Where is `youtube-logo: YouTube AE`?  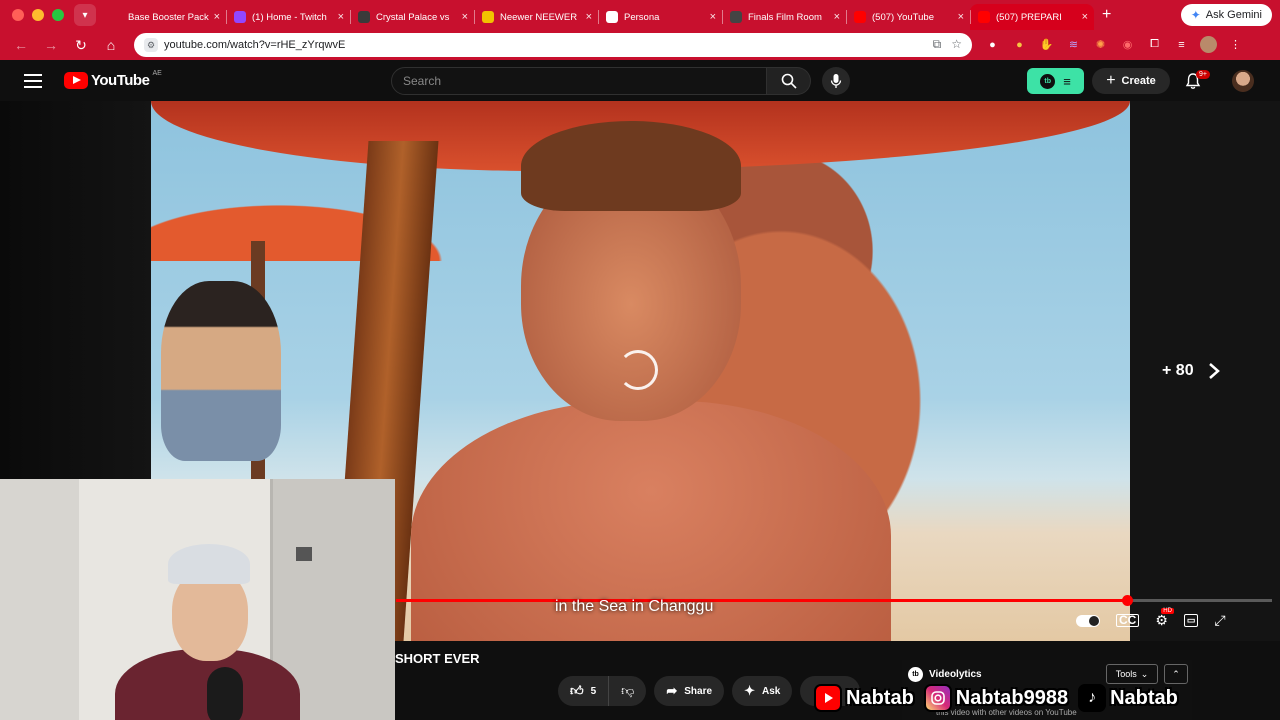
youtube-logo: YouTube AE is located at coordinates (113, 79).